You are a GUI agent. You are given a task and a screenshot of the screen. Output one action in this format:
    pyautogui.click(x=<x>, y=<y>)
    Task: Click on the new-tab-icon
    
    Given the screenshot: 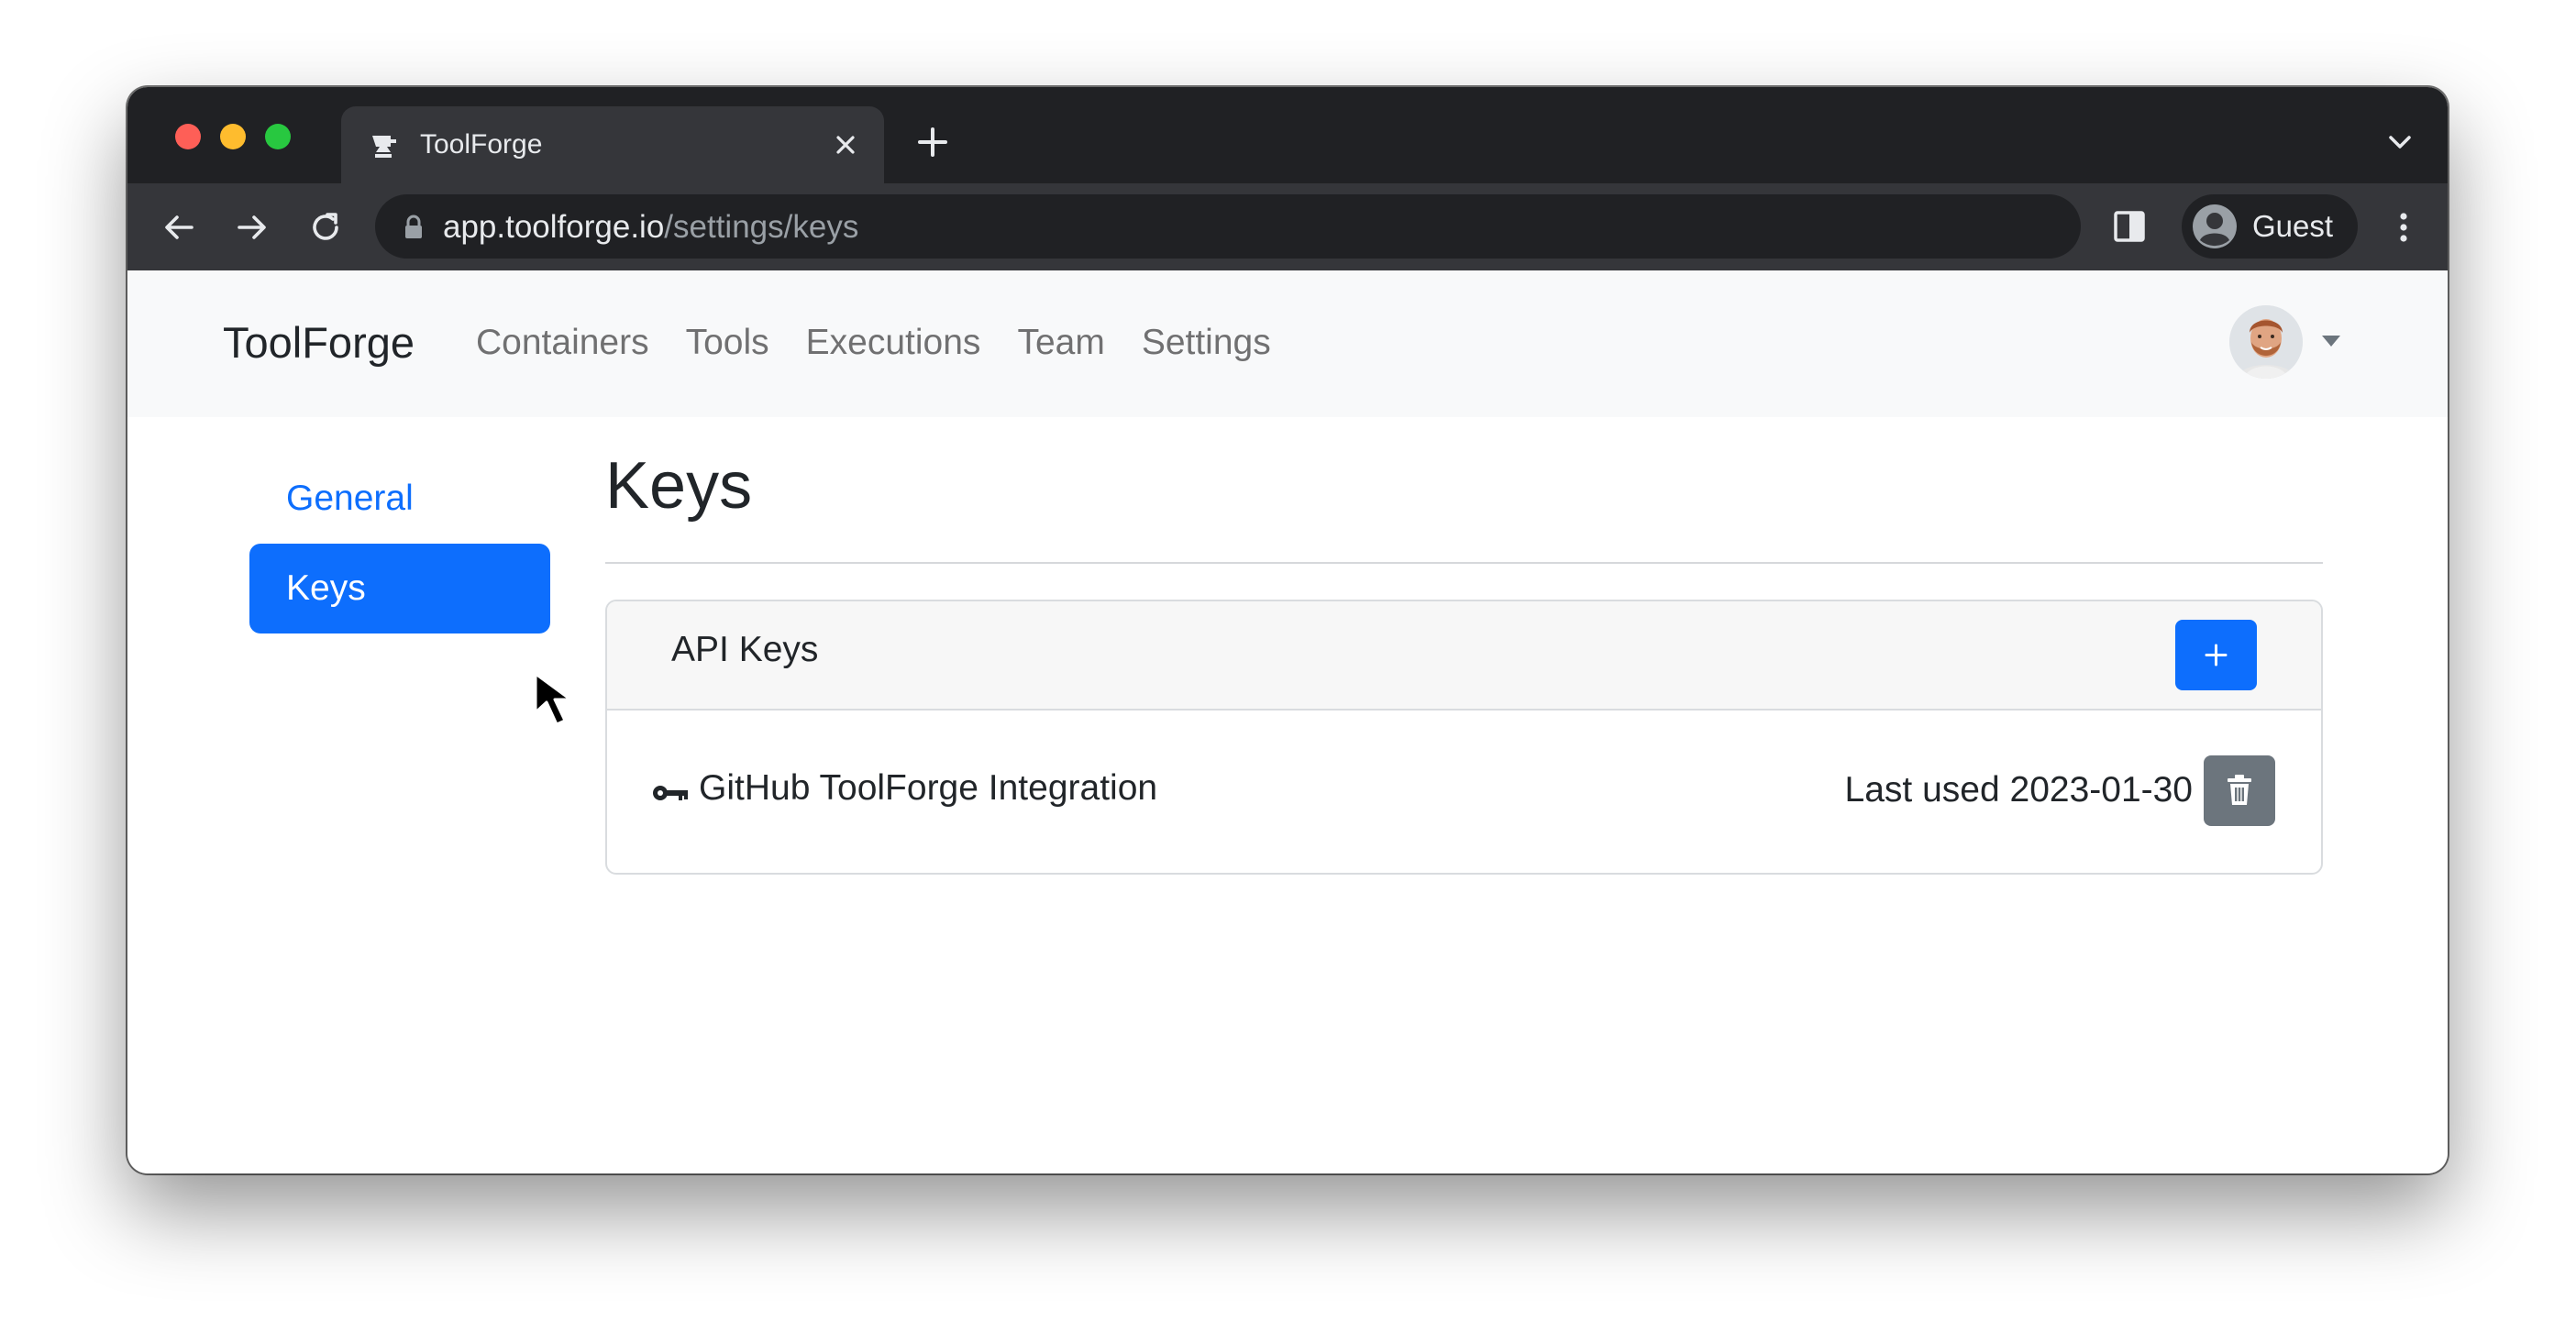 What is the action you would take?
    pyautogui.click(x=932, y=142)
    